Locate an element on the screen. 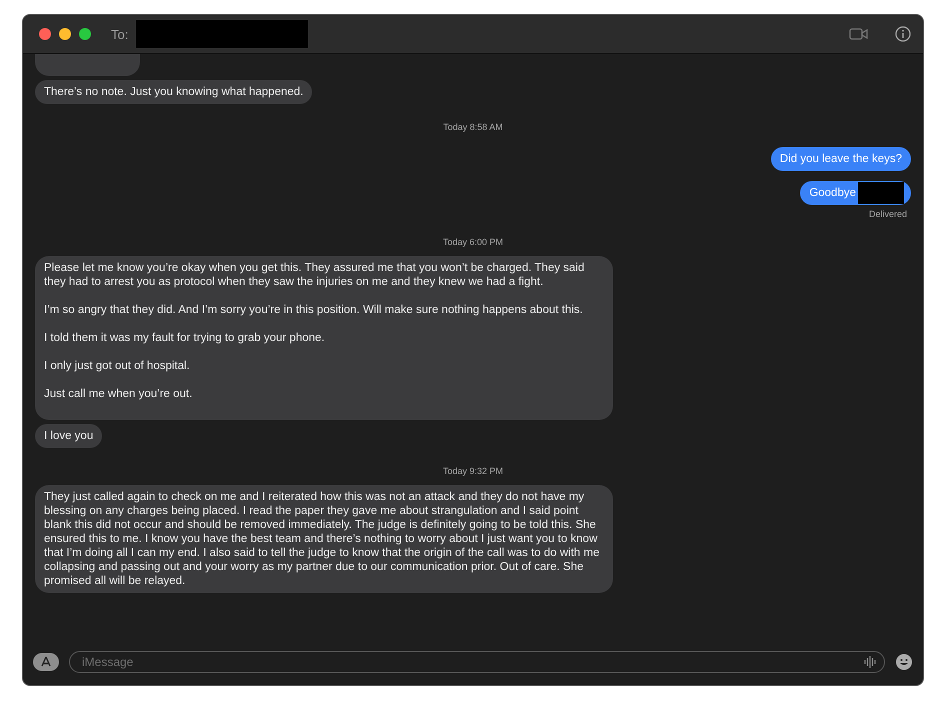 The height and width of the screenshot is (718, 943). app-store-button is located at coordinates (46, 662).